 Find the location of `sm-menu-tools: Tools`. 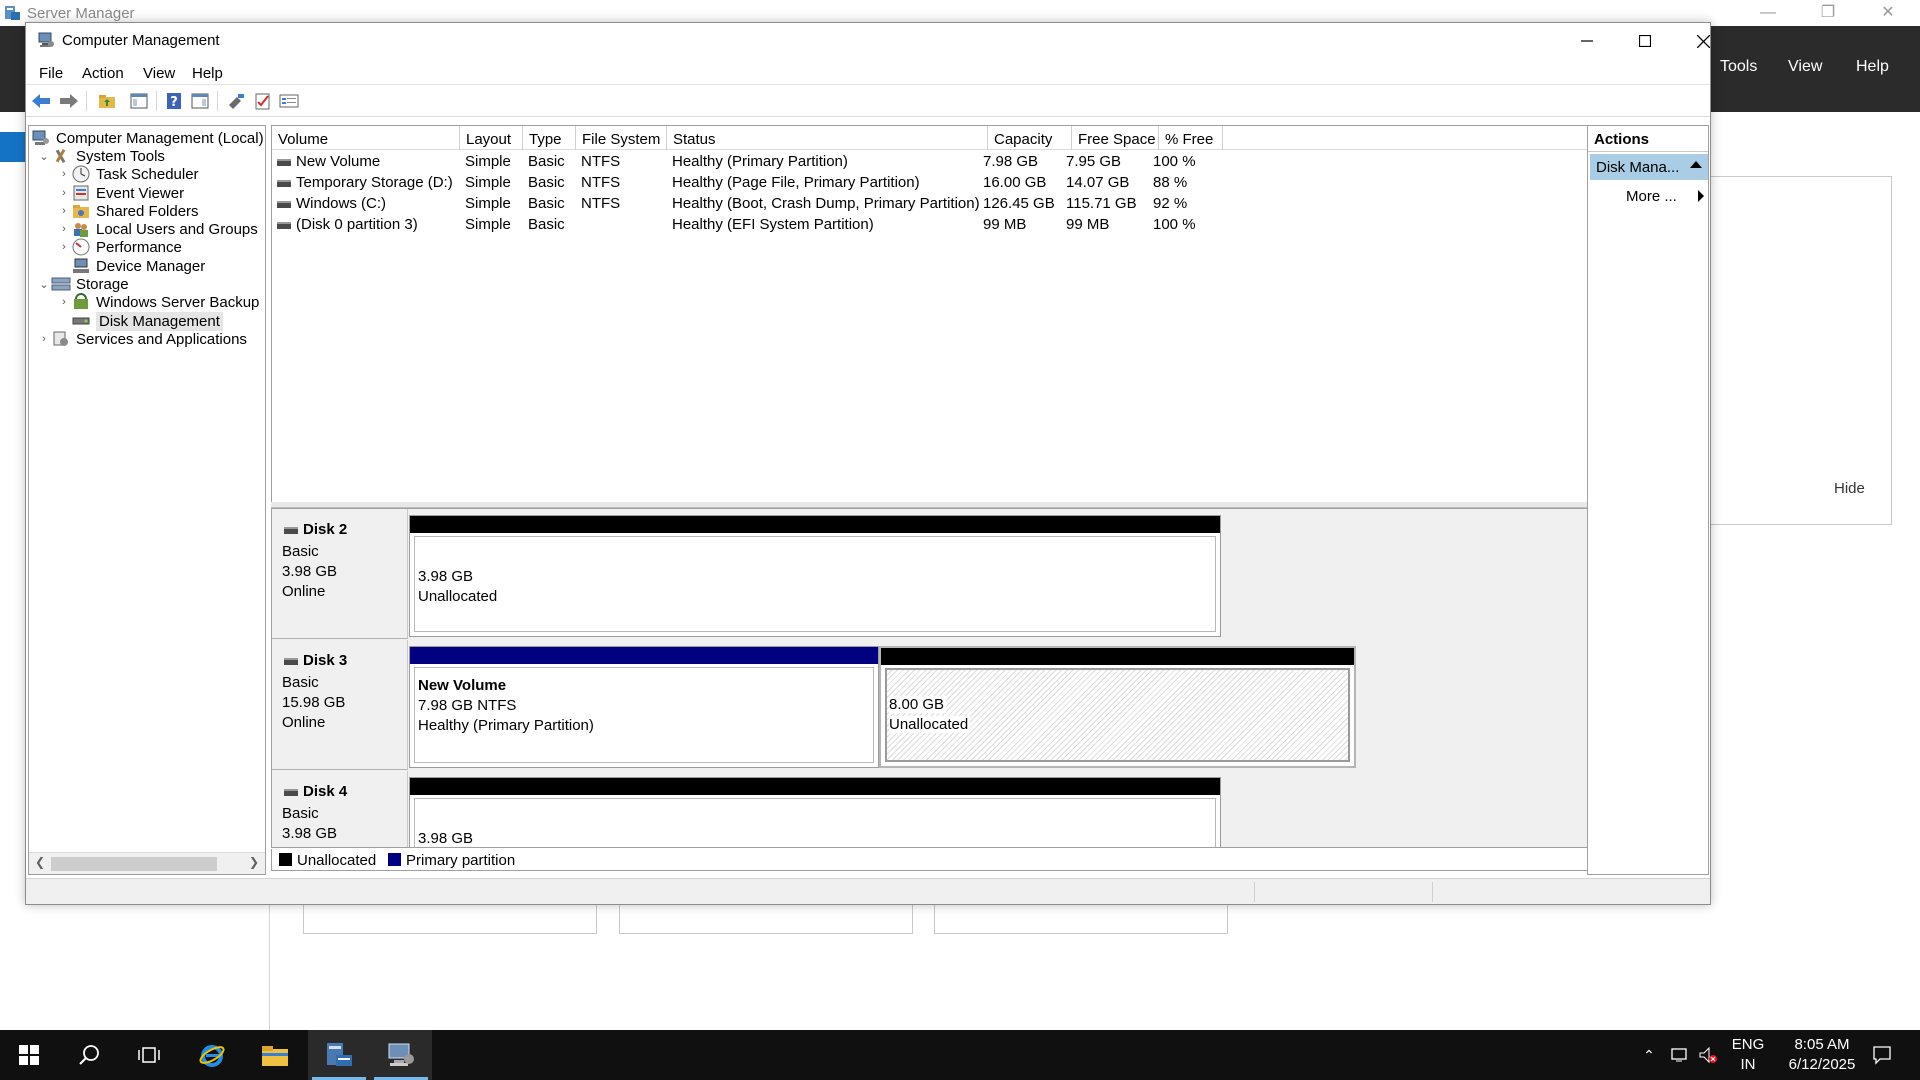

sm-menu-tools: Tools is located at coordinates (1738, 67).